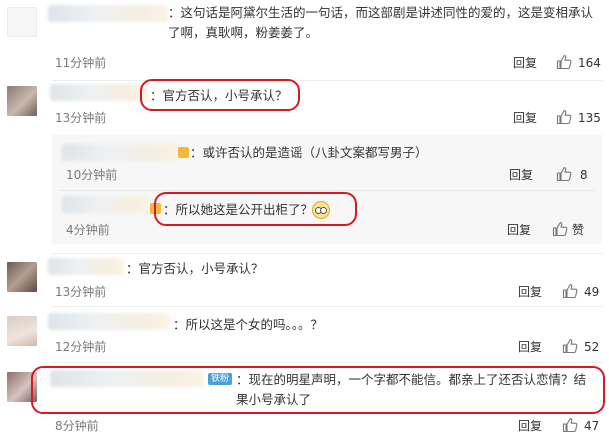 The width and height of the screenshot is (609, 437). What do you see at coordinates (592, 426) in the screenshot?
I see `like-count: 47` at bounding box center [592, 426].